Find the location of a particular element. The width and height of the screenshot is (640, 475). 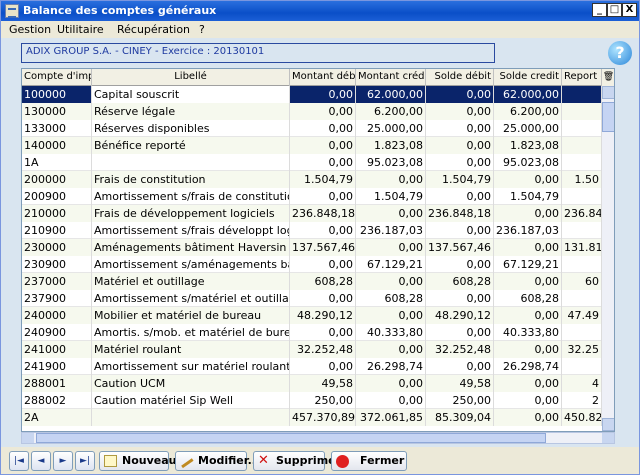

help-icon: ? is located at coordinates (620, 53).